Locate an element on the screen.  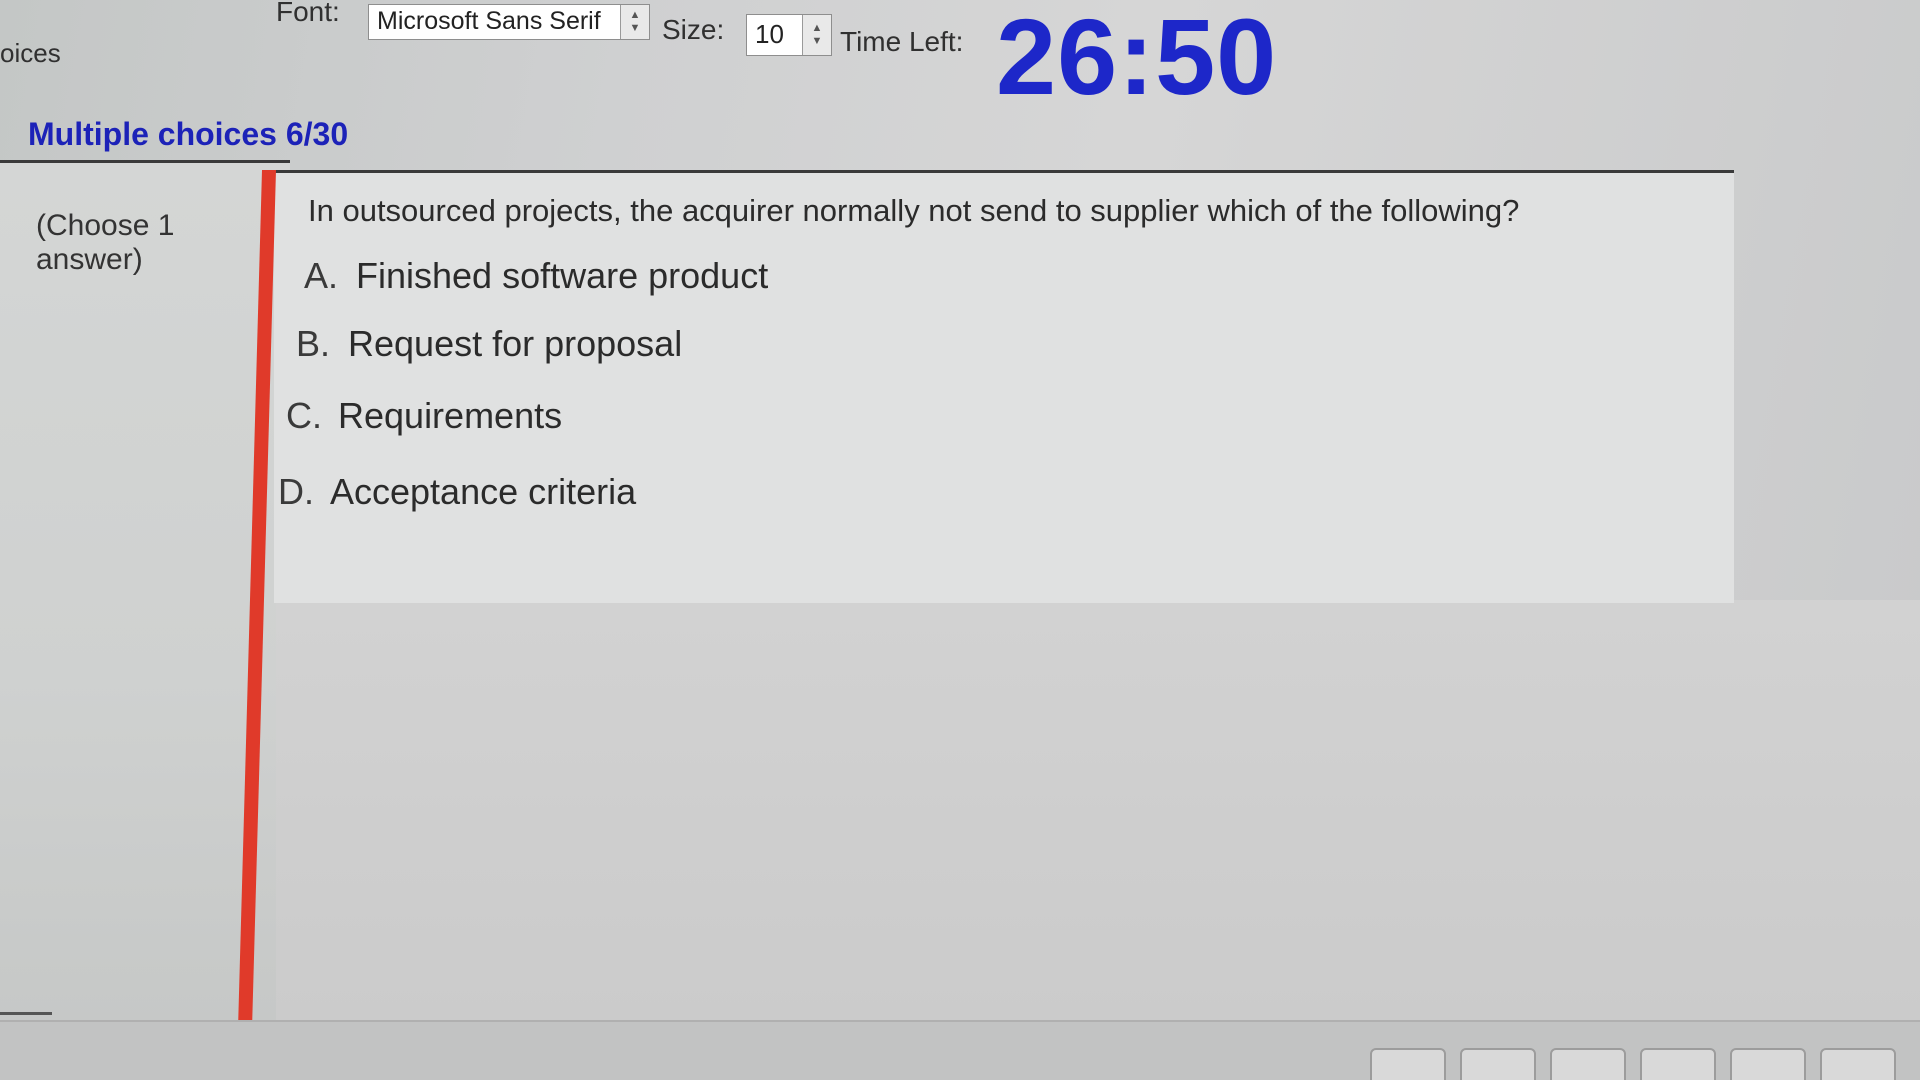
option-letter: A. is located at coordinates (321, 275).